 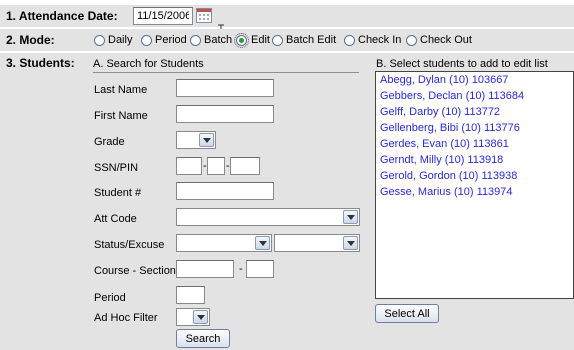 I want to click on student-number-field, so click(x=225, y=191).